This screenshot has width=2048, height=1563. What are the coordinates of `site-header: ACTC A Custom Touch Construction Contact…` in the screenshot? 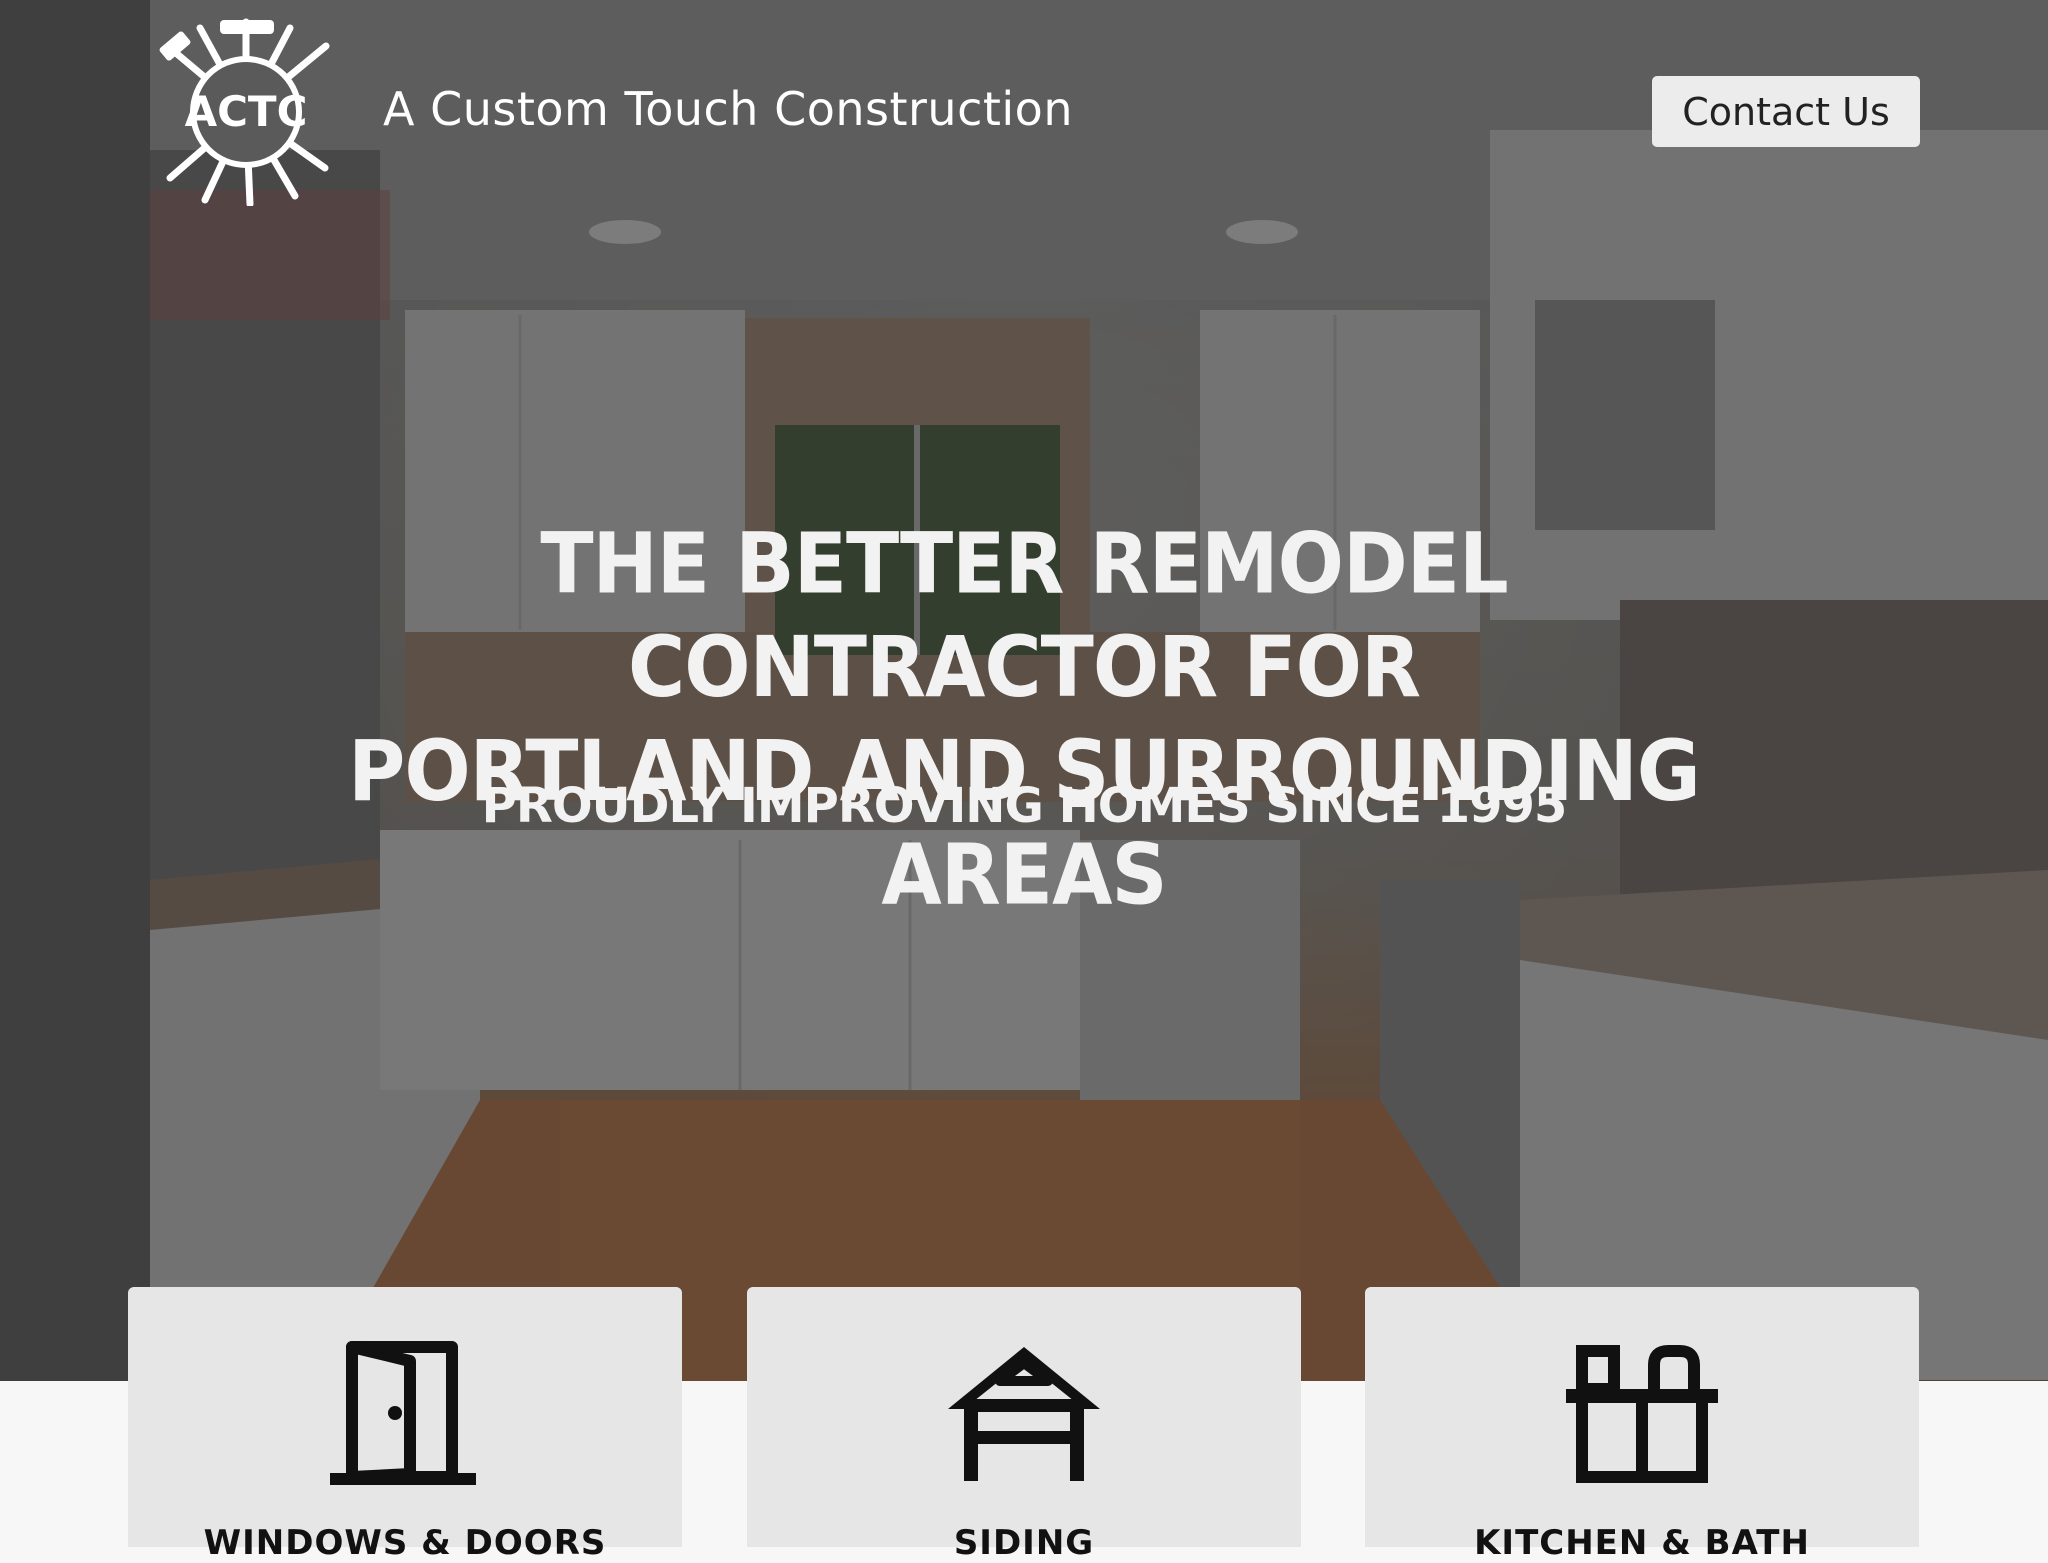 It's located at (1024, 110).